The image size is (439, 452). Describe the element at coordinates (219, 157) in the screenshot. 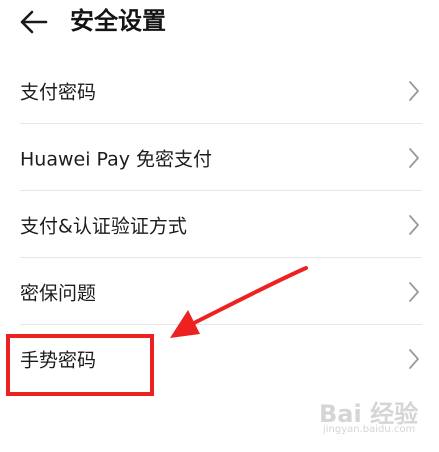

I see `list-item-huawei-pay-password-free: Huawei Pay 免密支付` at that location.